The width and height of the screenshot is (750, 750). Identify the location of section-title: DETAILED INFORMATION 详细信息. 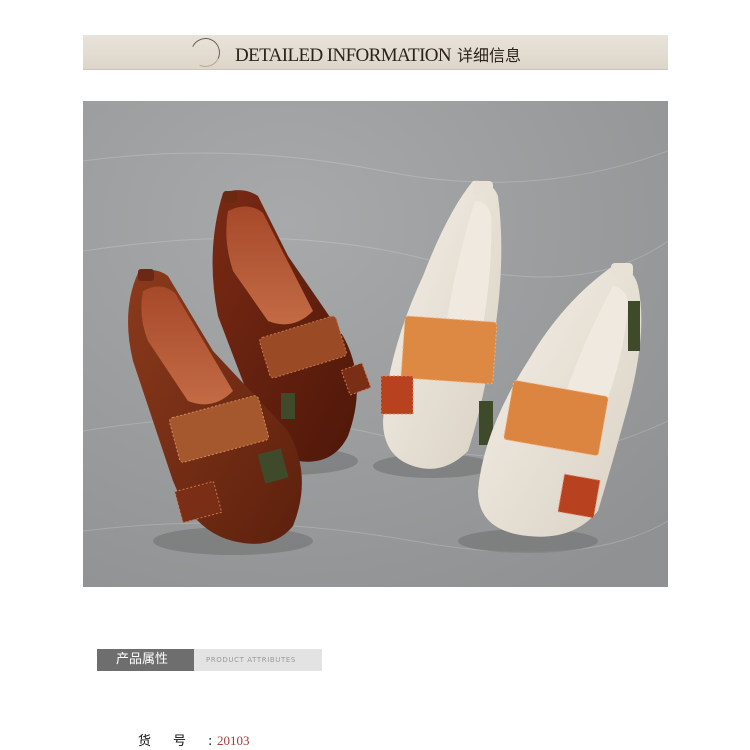
(378, 54).